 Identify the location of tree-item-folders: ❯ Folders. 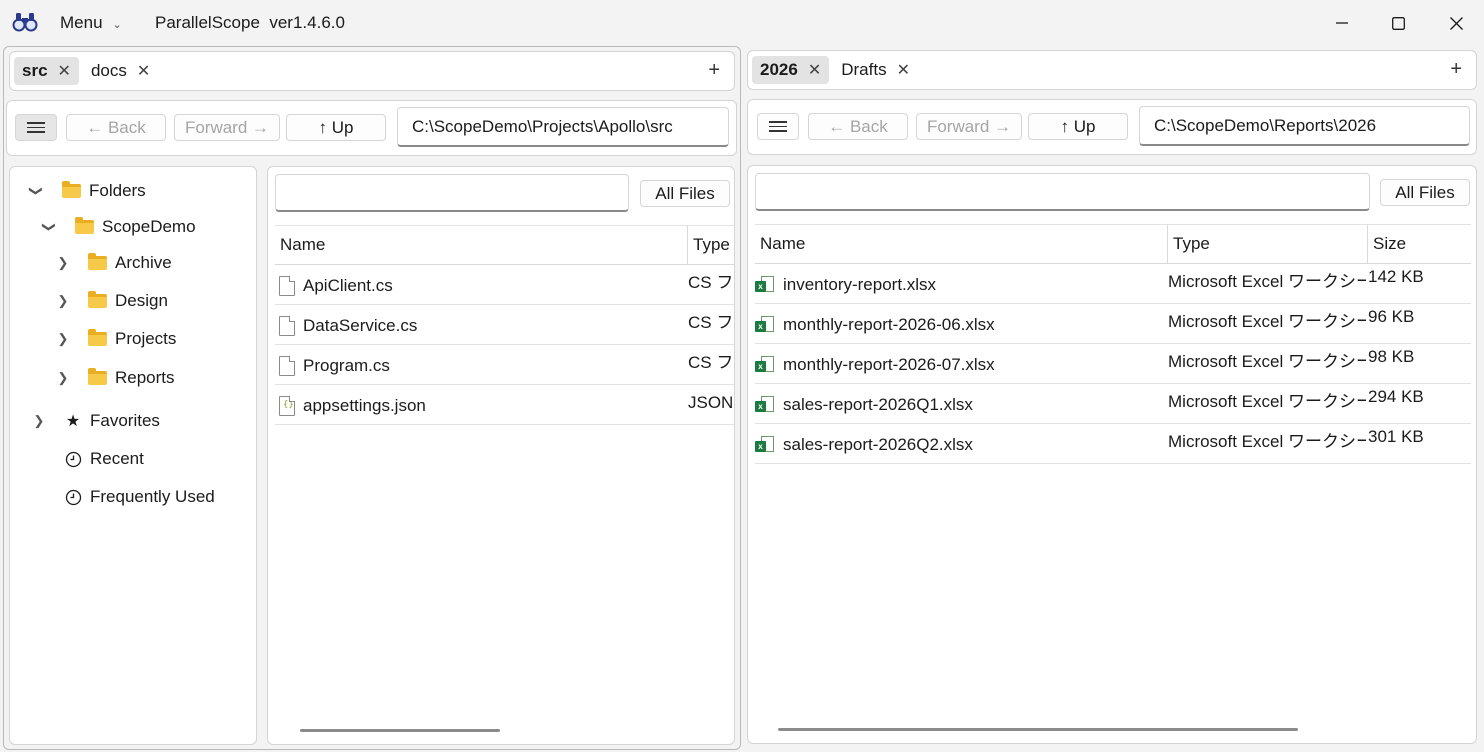
(78, 191).